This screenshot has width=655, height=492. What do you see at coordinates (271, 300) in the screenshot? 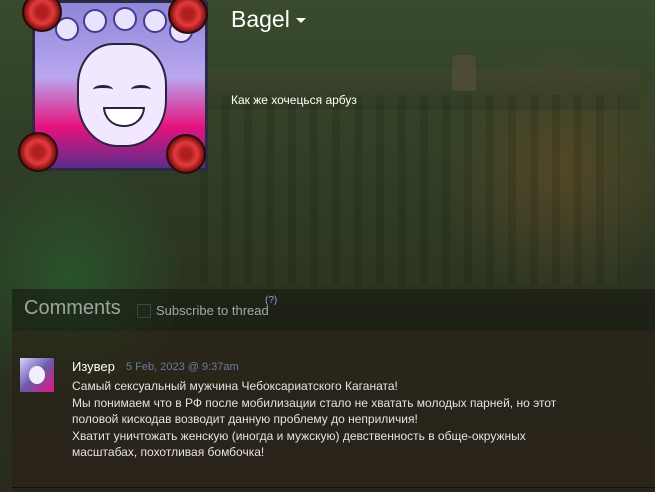
I see `help-link: (?)` at bounding box center [271, 300].